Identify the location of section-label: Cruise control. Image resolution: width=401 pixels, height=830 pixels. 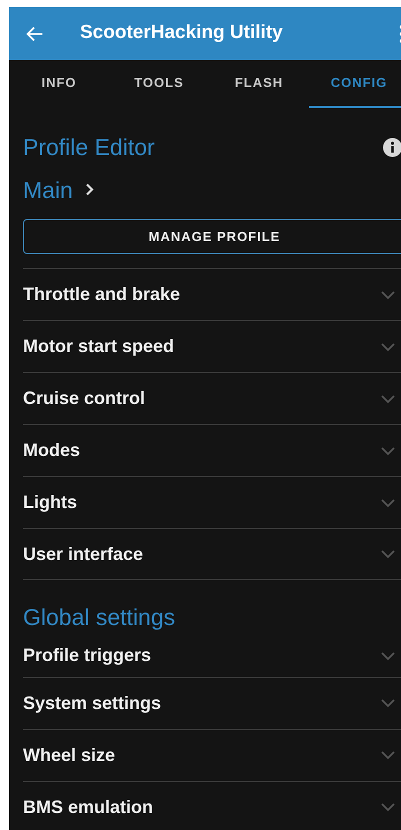
(84, 398).